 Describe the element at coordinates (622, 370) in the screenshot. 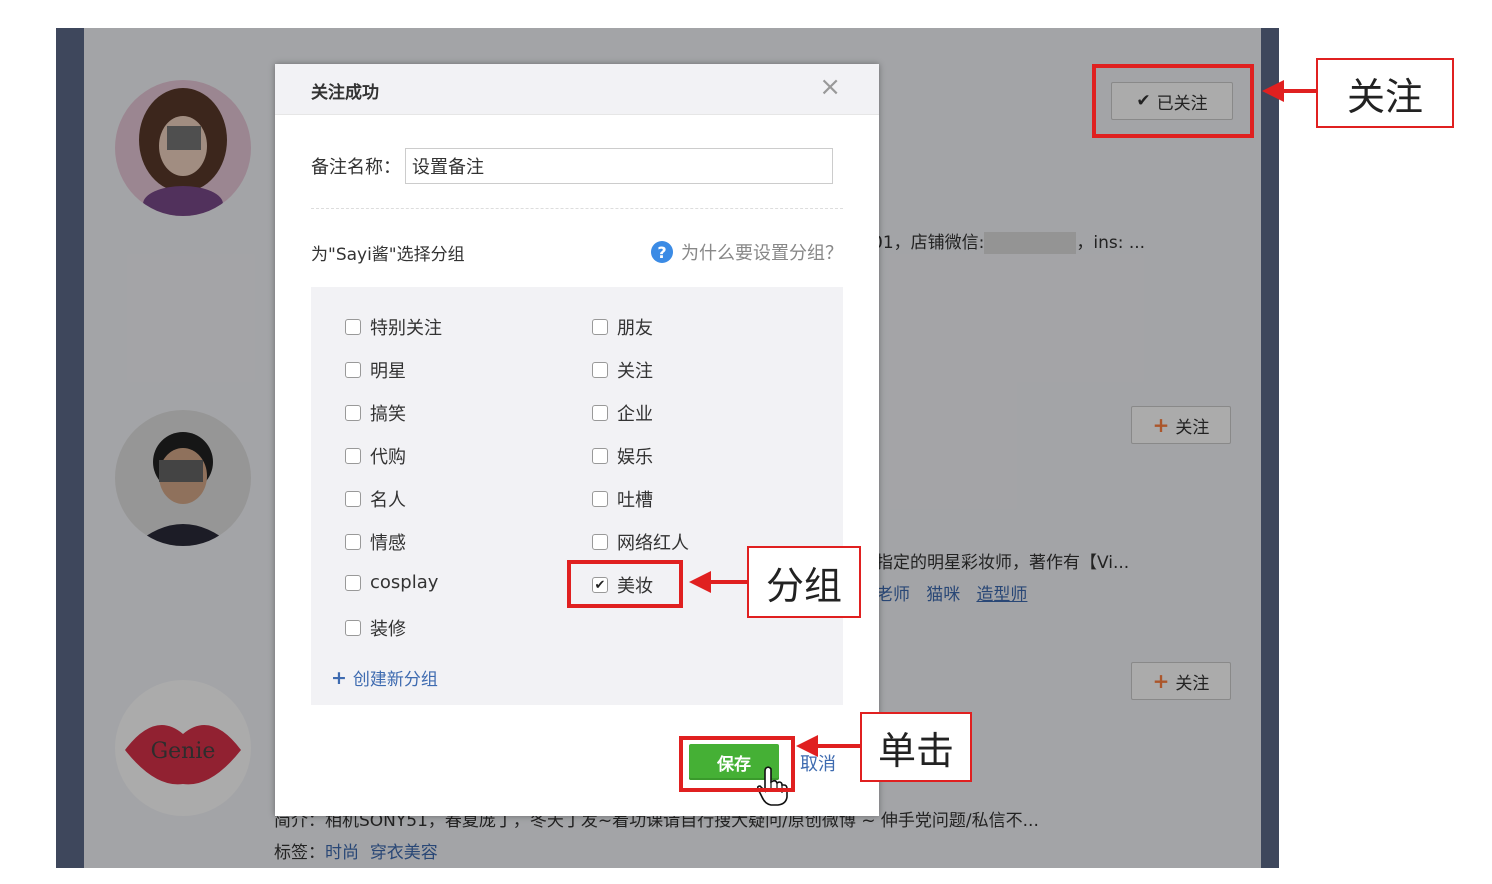

I see `group-item-follow: 关注` at that location.